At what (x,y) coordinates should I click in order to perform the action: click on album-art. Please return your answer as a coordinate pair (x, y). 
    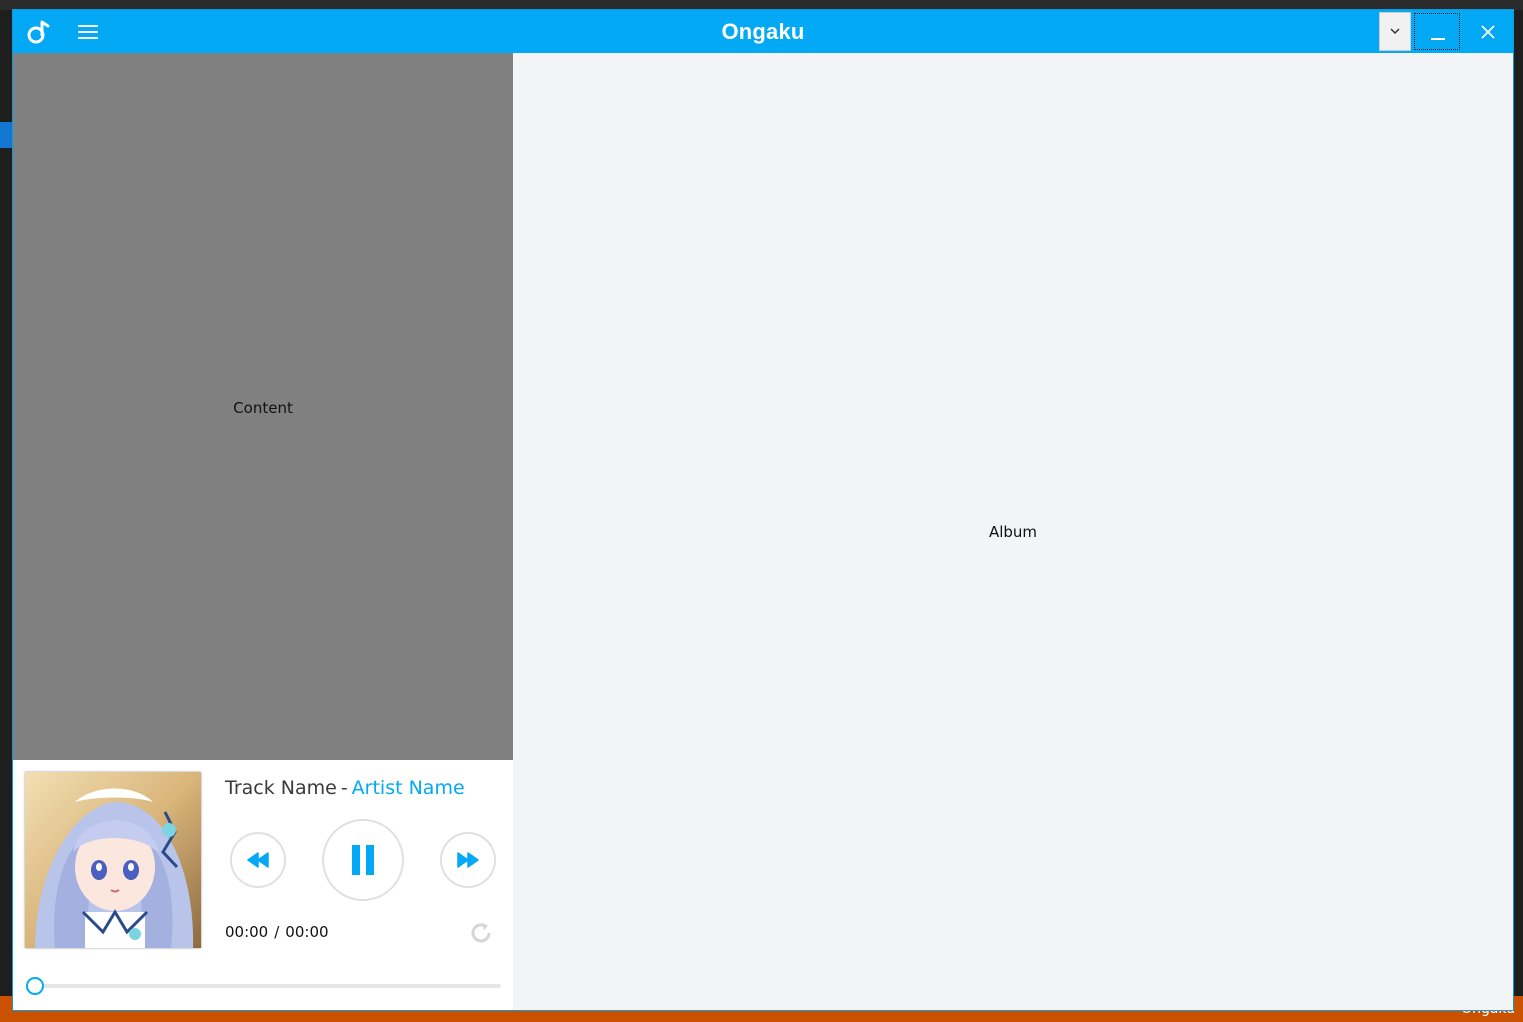
    Looking at the image, I should click on (113, 860).